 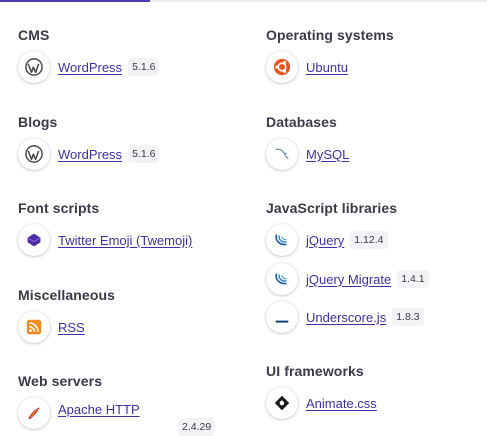 What do you see at coordinates (125, 240) in the screenshot?
I see `tech-link: Twitter Emoji (Twemoji)` at bounding box center [125, 240].